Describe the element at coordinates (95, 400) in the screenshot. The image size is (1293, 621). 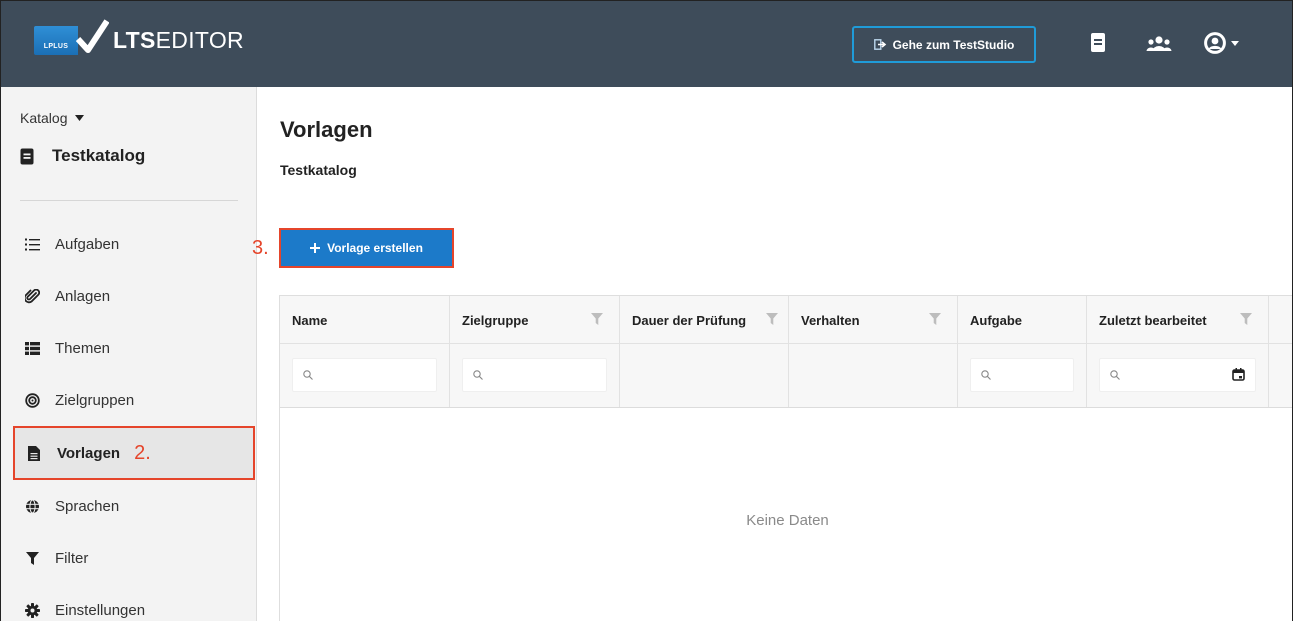
I see `sidebar-item-label: Zielgruppen` at that location.